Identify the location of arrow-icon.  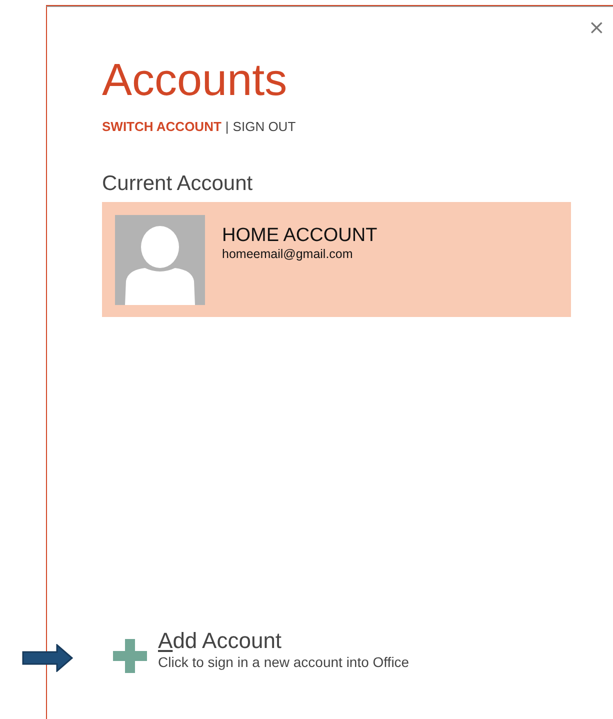
(47, 658).